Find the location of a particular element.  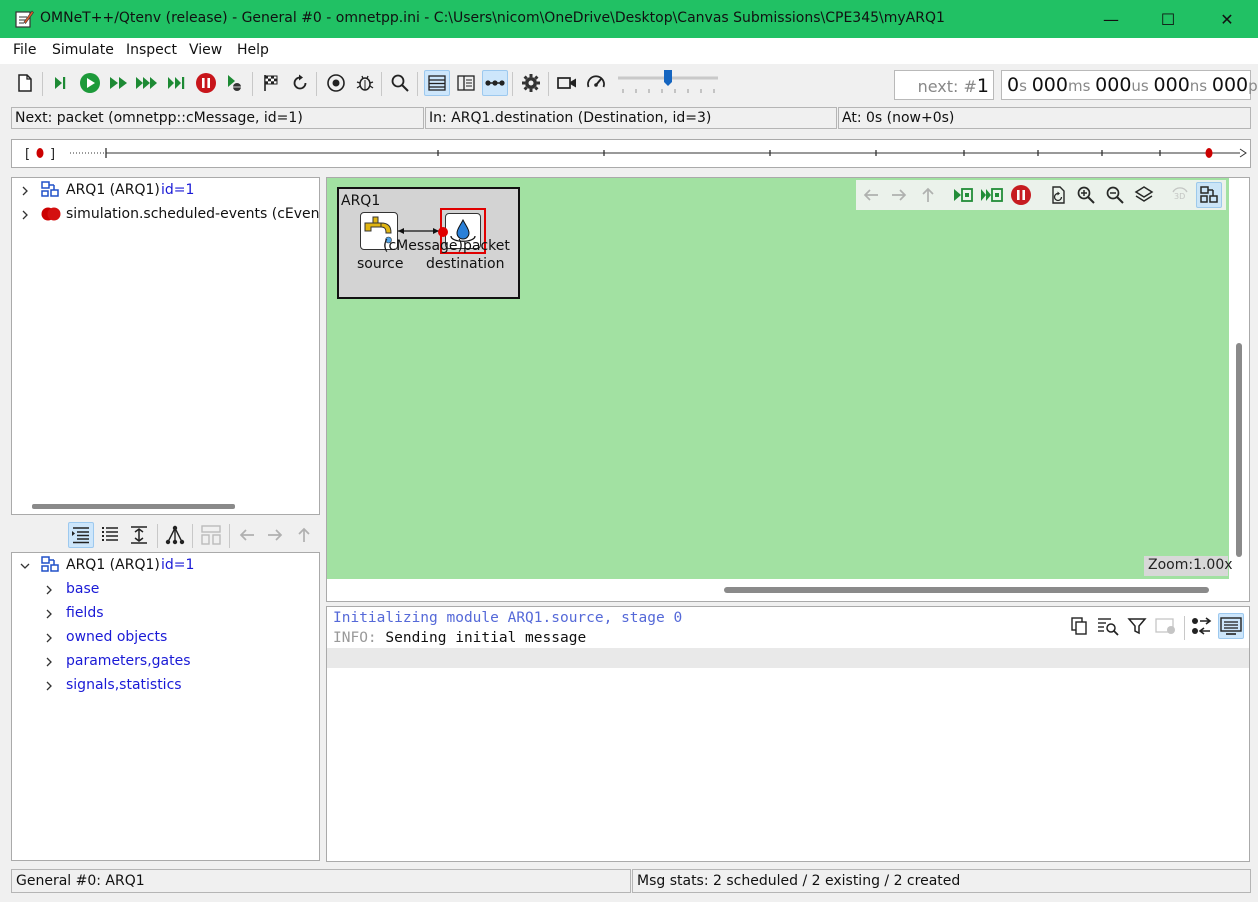

menu-simulate: Simulate is located at coordinates (83, 50).